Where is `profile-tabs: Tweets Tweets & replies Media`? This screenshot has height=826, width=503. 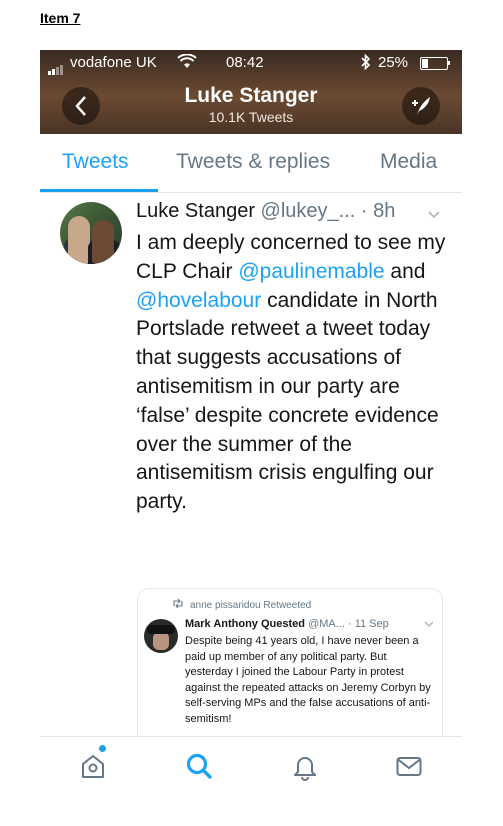 profile-tabs: Tweets Tweets & replies Media is located at coordinates (251, 163).